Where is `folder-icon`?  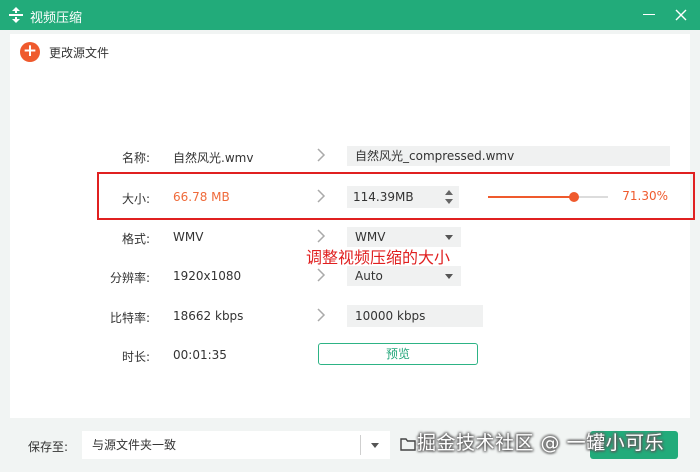
folder-icon is located at coordinates (408, 444).